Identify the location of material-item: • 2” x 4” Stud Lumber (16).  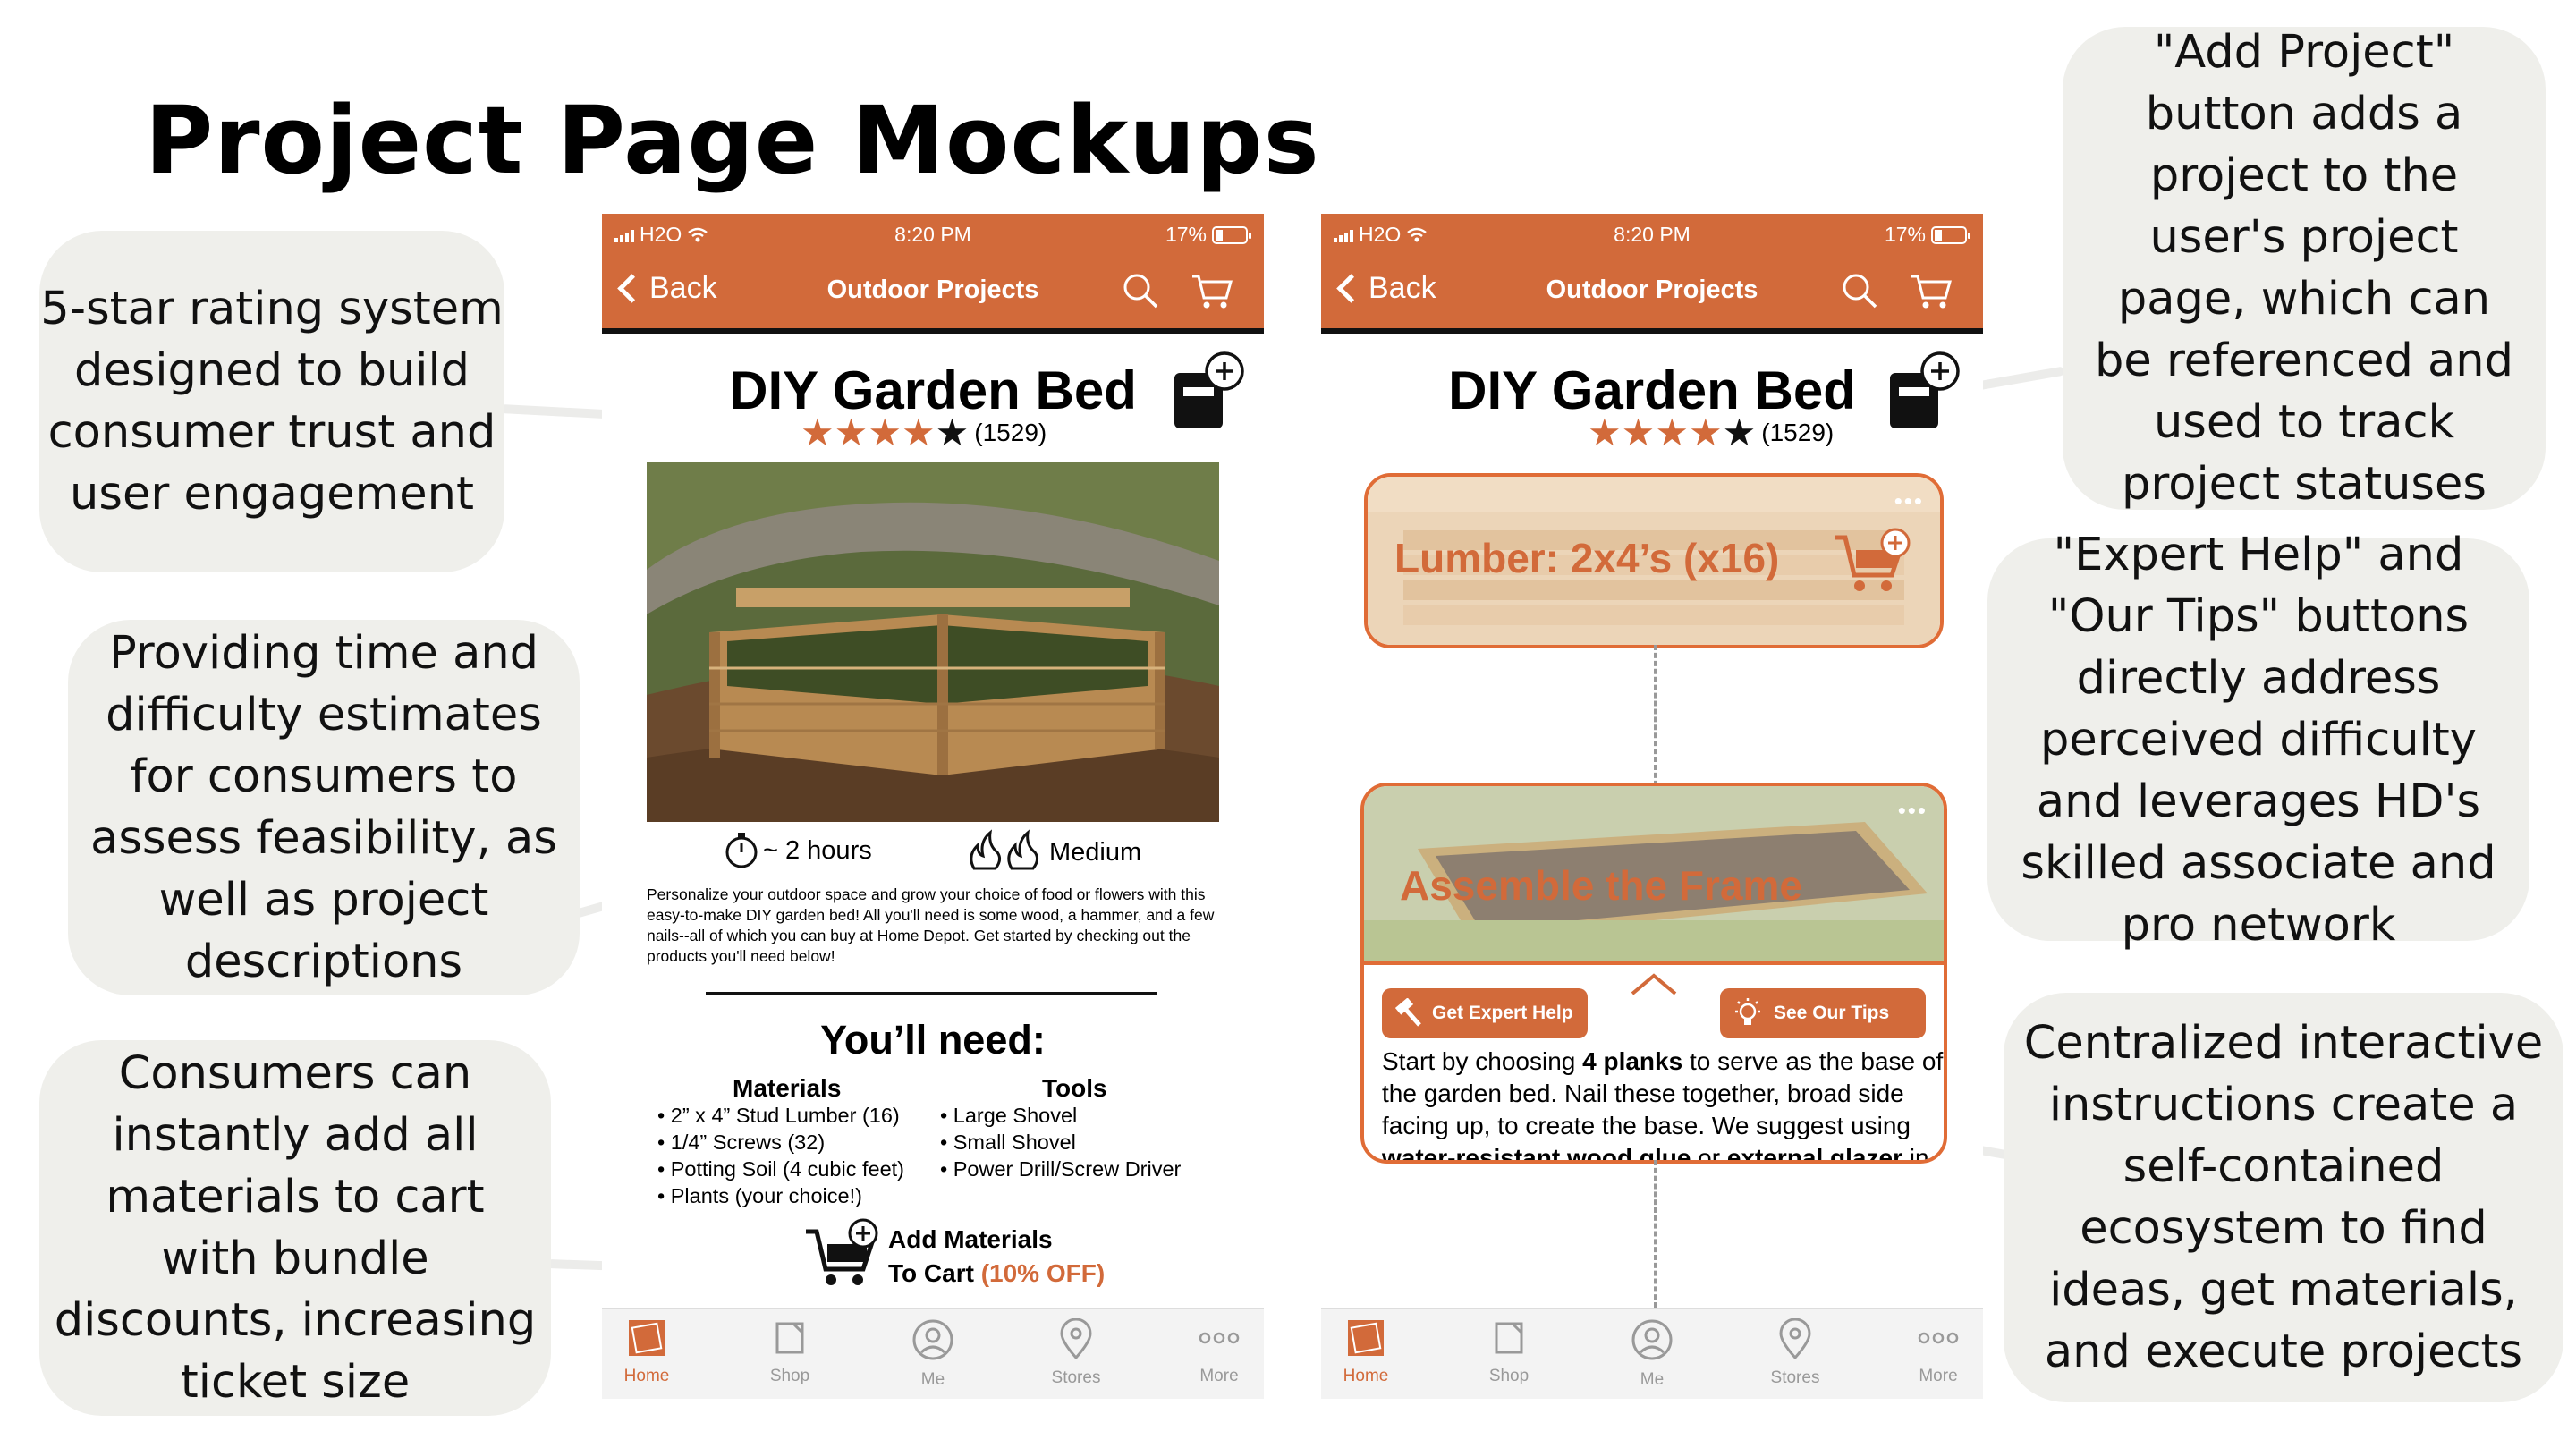
(778, 1115).